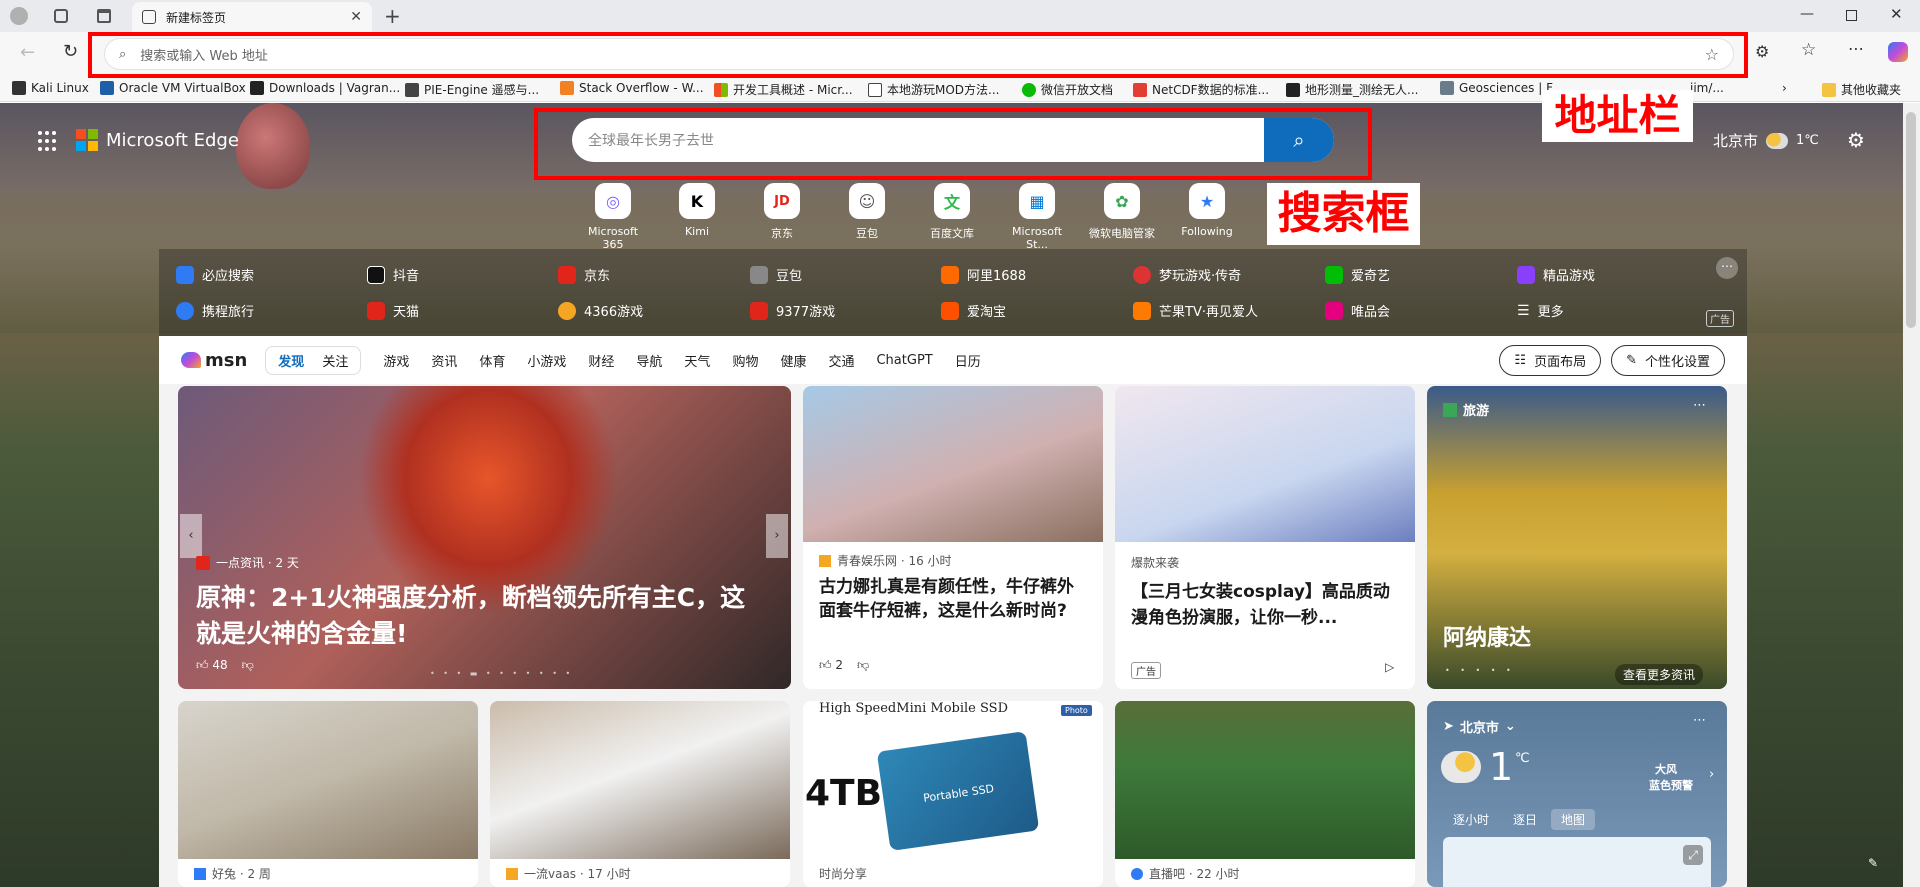 This screenshot has width=1920, height=887. Describe the element at coordinates (1357, 274) in the screenshot. I see `quicklink: 爱奇艺` at that location.